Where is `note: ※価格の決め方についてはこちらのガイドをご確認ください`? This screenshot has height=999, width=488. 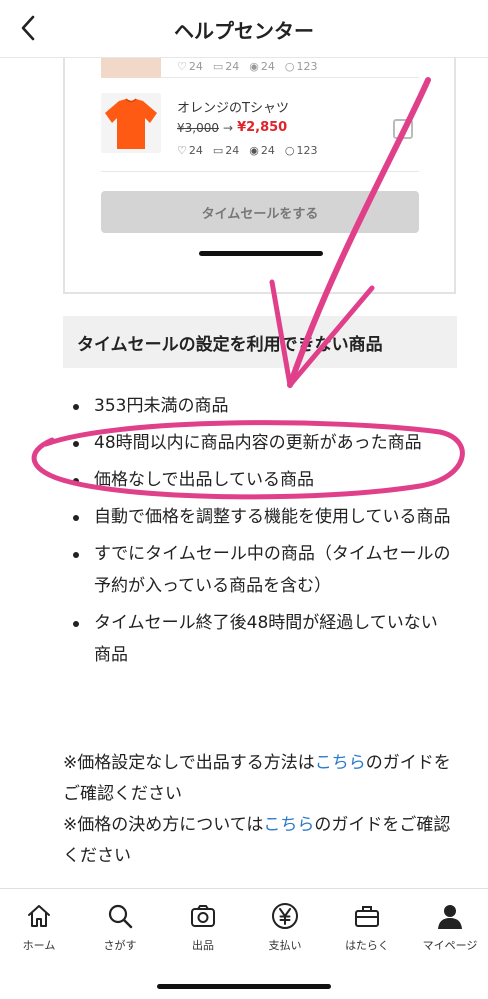
note: ※価格の決め方についてはこちらのガイドをご確認ください is located at coordinates (257, 840).